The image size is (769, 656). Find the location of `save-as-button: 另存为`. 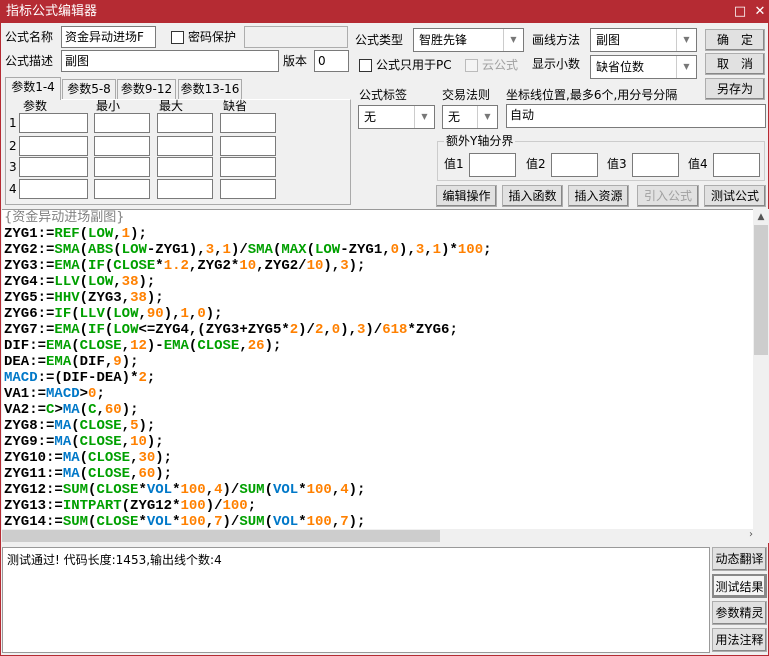

save-as-button: 另存为 is located at coordinates (735, 89).